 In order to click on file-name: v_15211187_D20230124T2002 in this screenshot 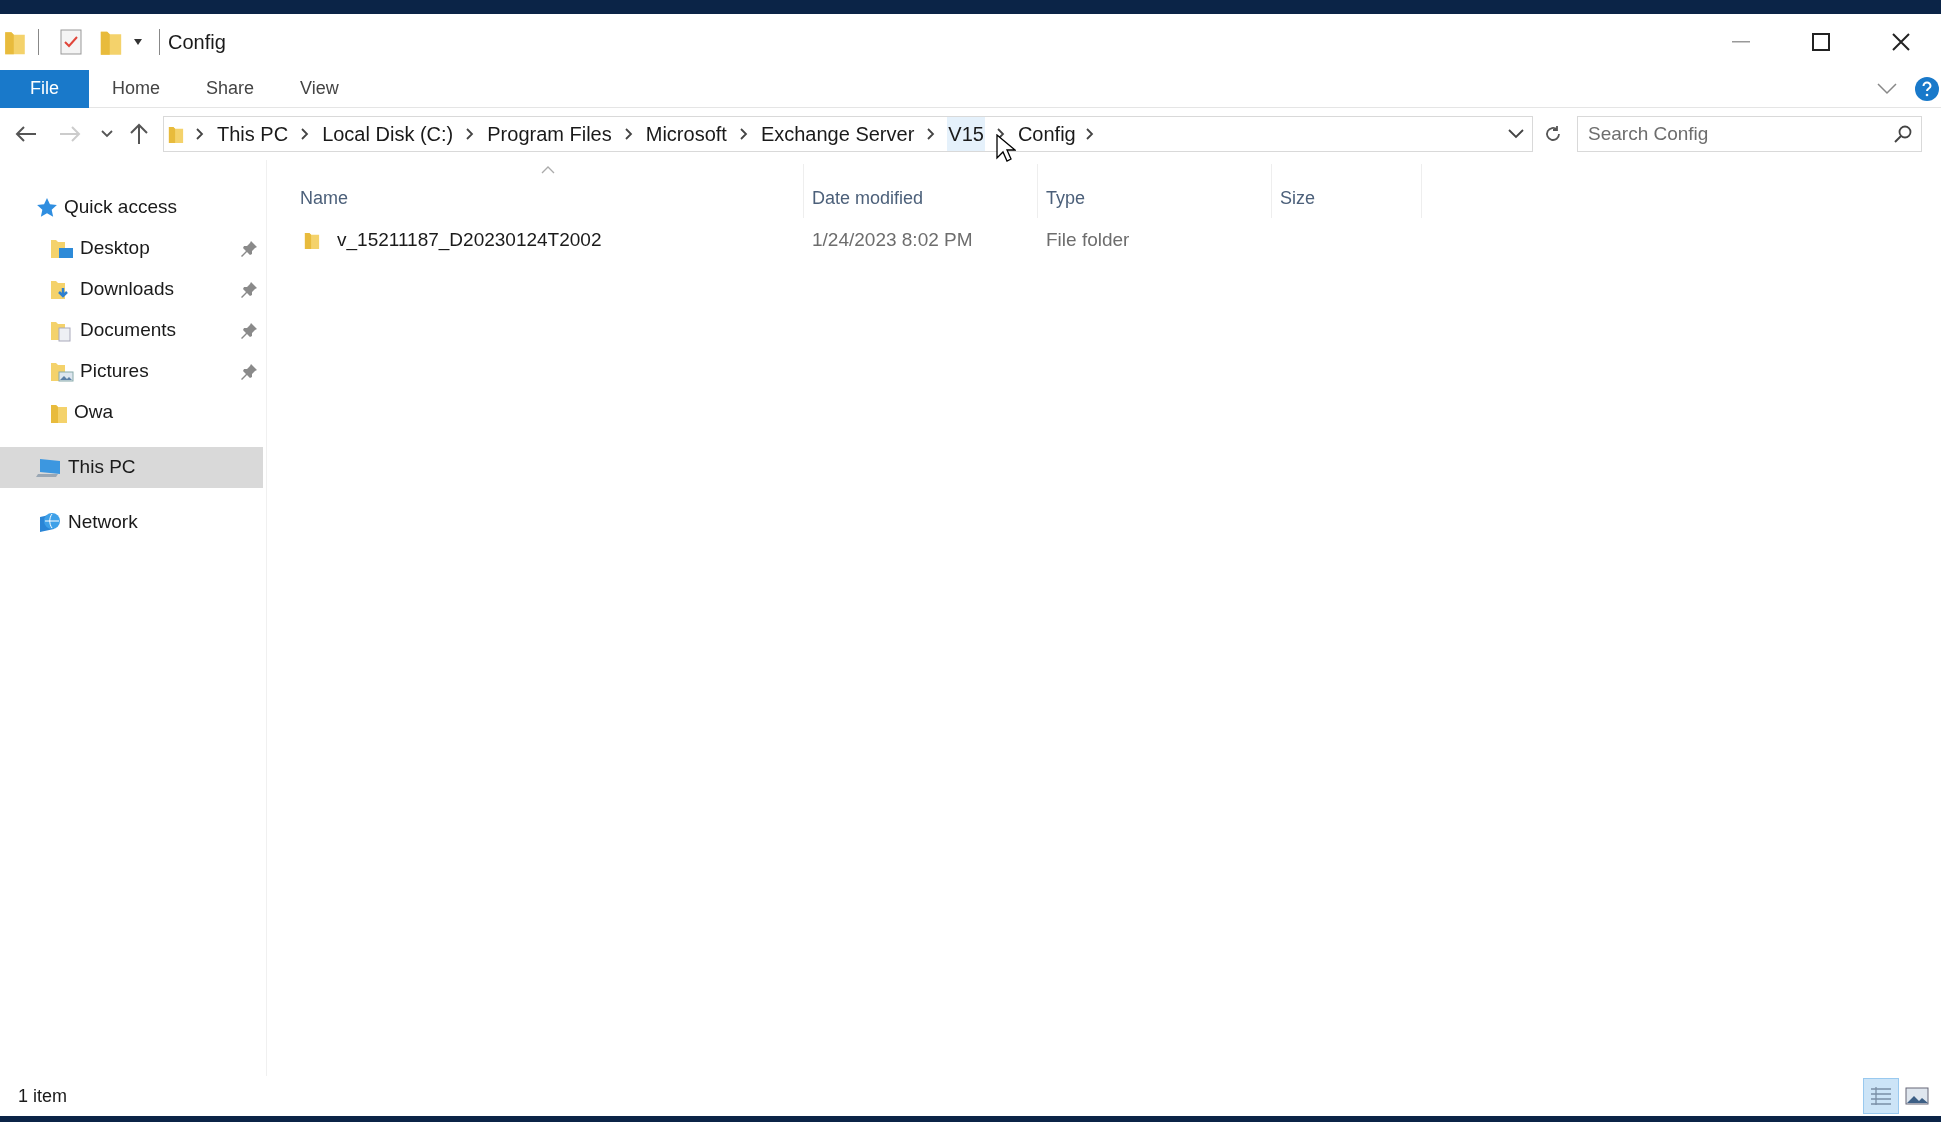, I will do `click(469, 240)`.